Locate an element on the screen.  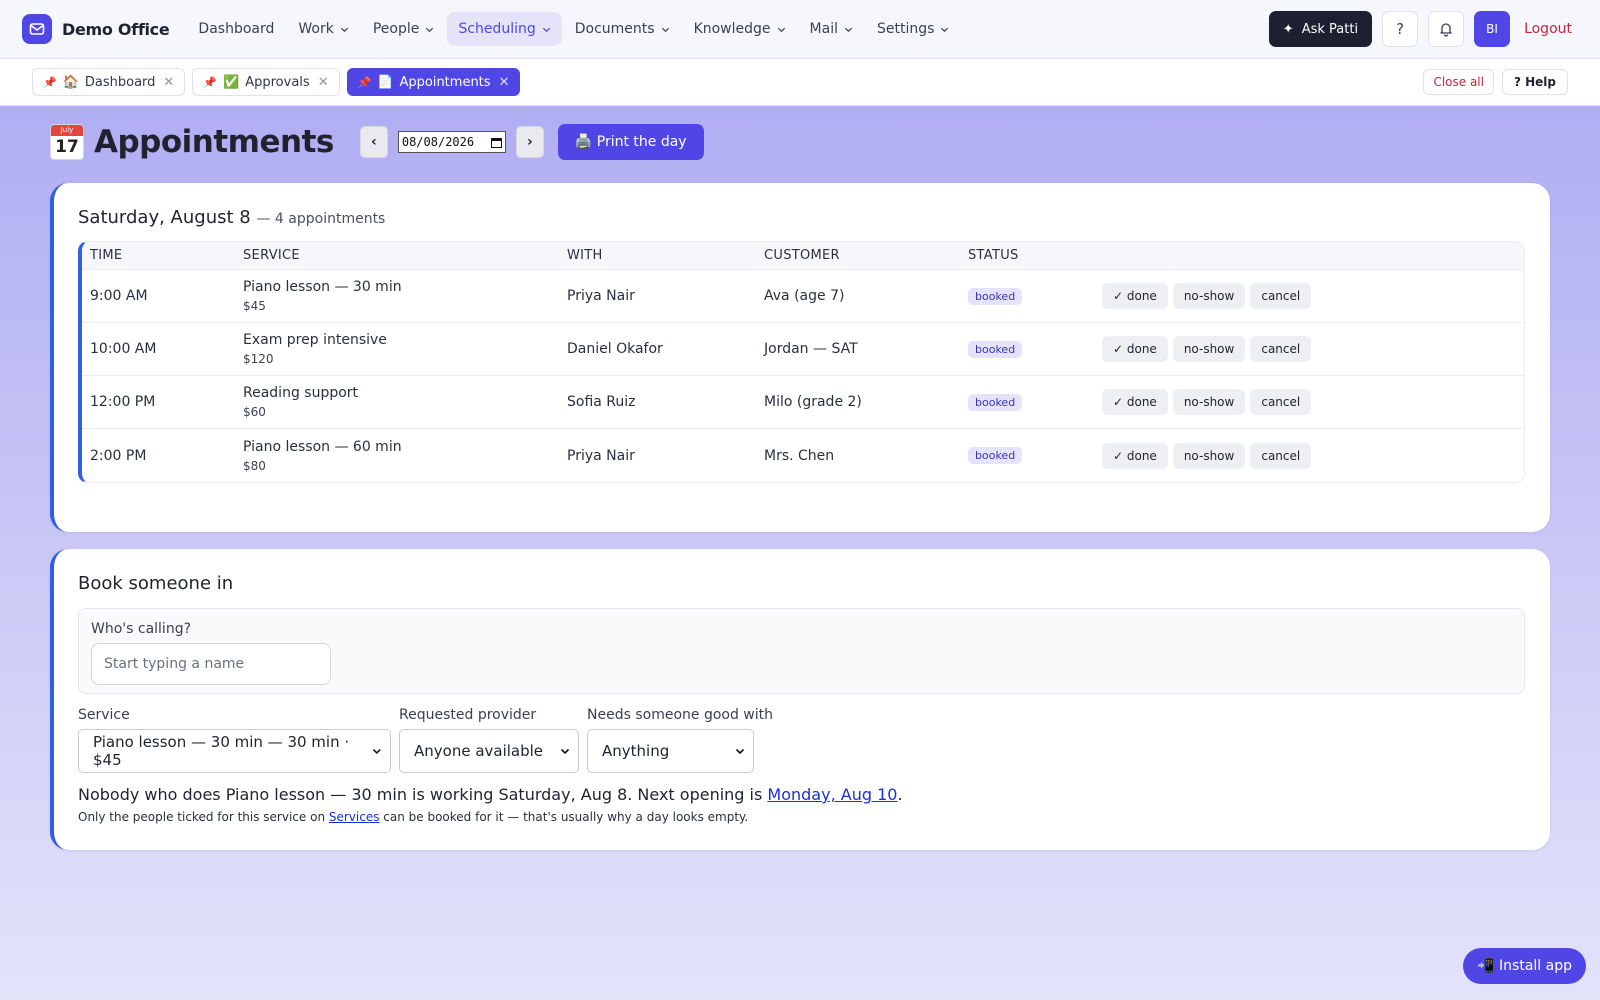
nav-item-settings: Settings is located at coordinates (913, 29).